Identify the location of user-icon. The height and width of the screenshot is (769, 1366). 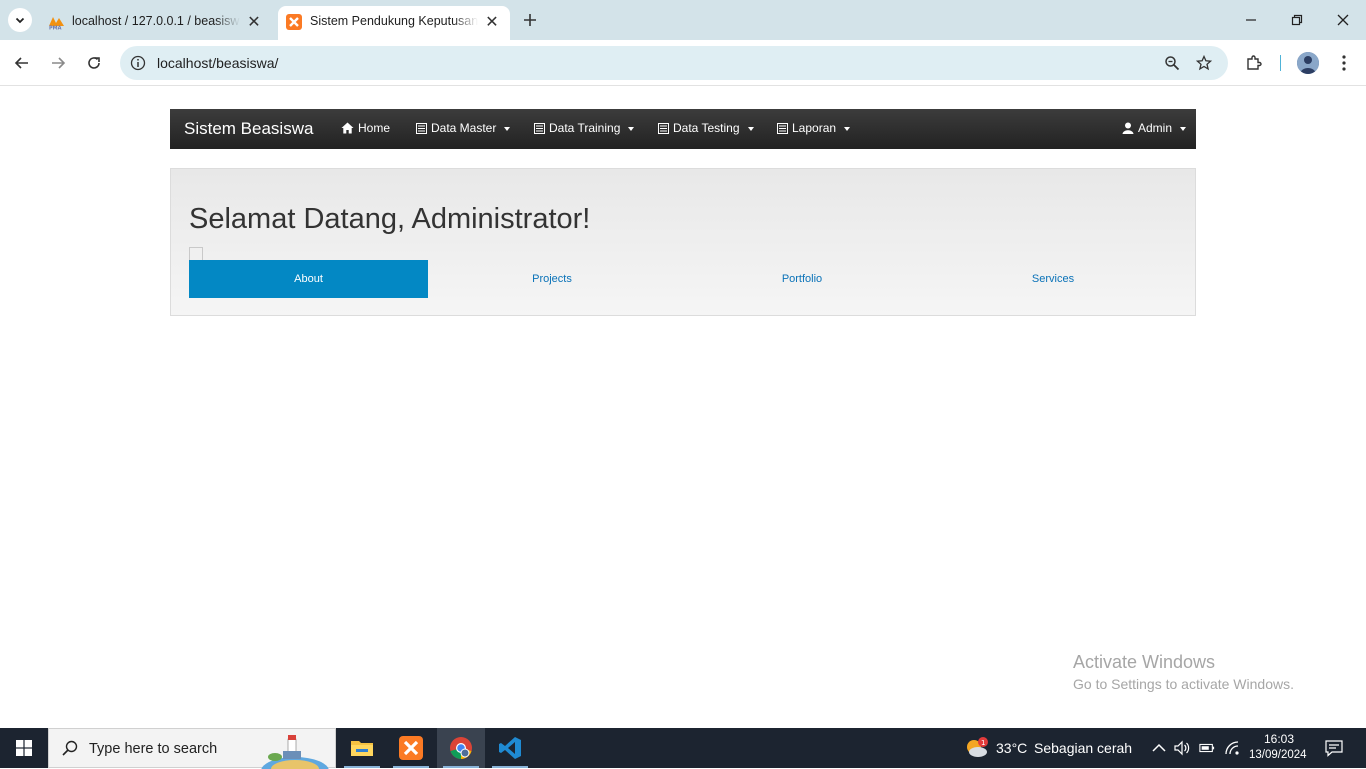
(1128, 128).